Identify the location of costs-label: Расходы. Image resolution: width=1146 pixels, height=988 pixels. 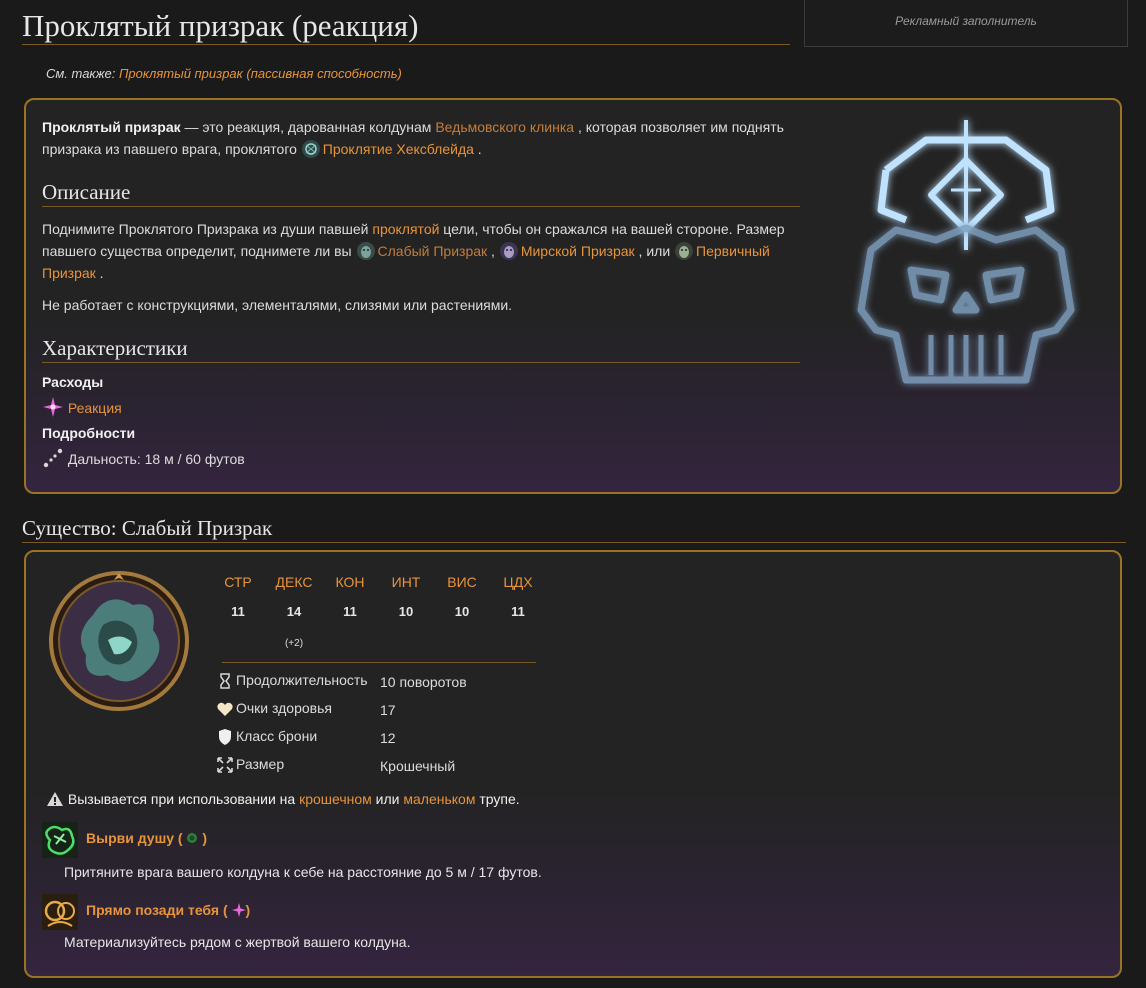
(73, 382).